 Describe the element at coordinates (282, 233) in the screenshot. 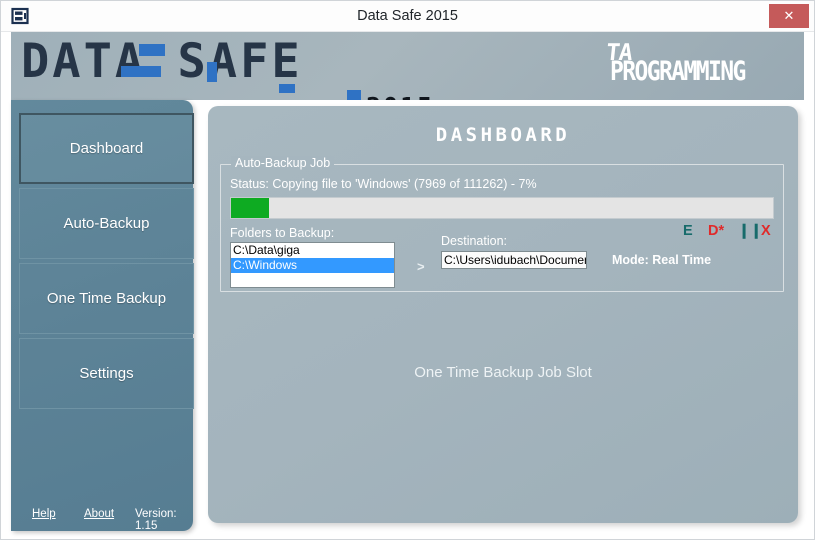

I see `folders-to-backup-label: Folders to Backup:` at that location.